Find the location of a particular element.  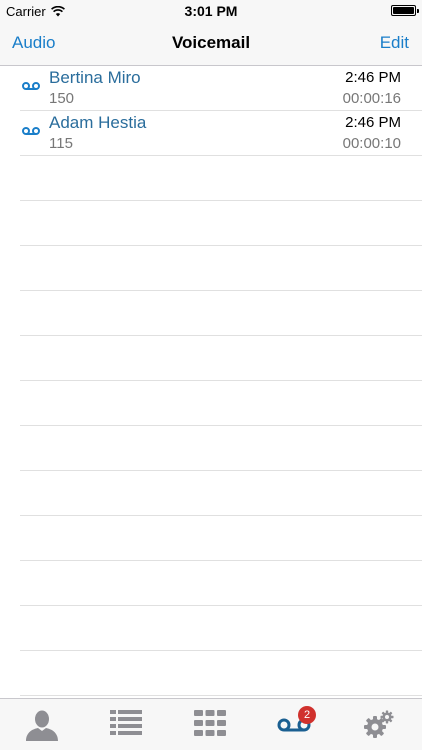

edit-button: Edit is located at coordinates (394, 43).